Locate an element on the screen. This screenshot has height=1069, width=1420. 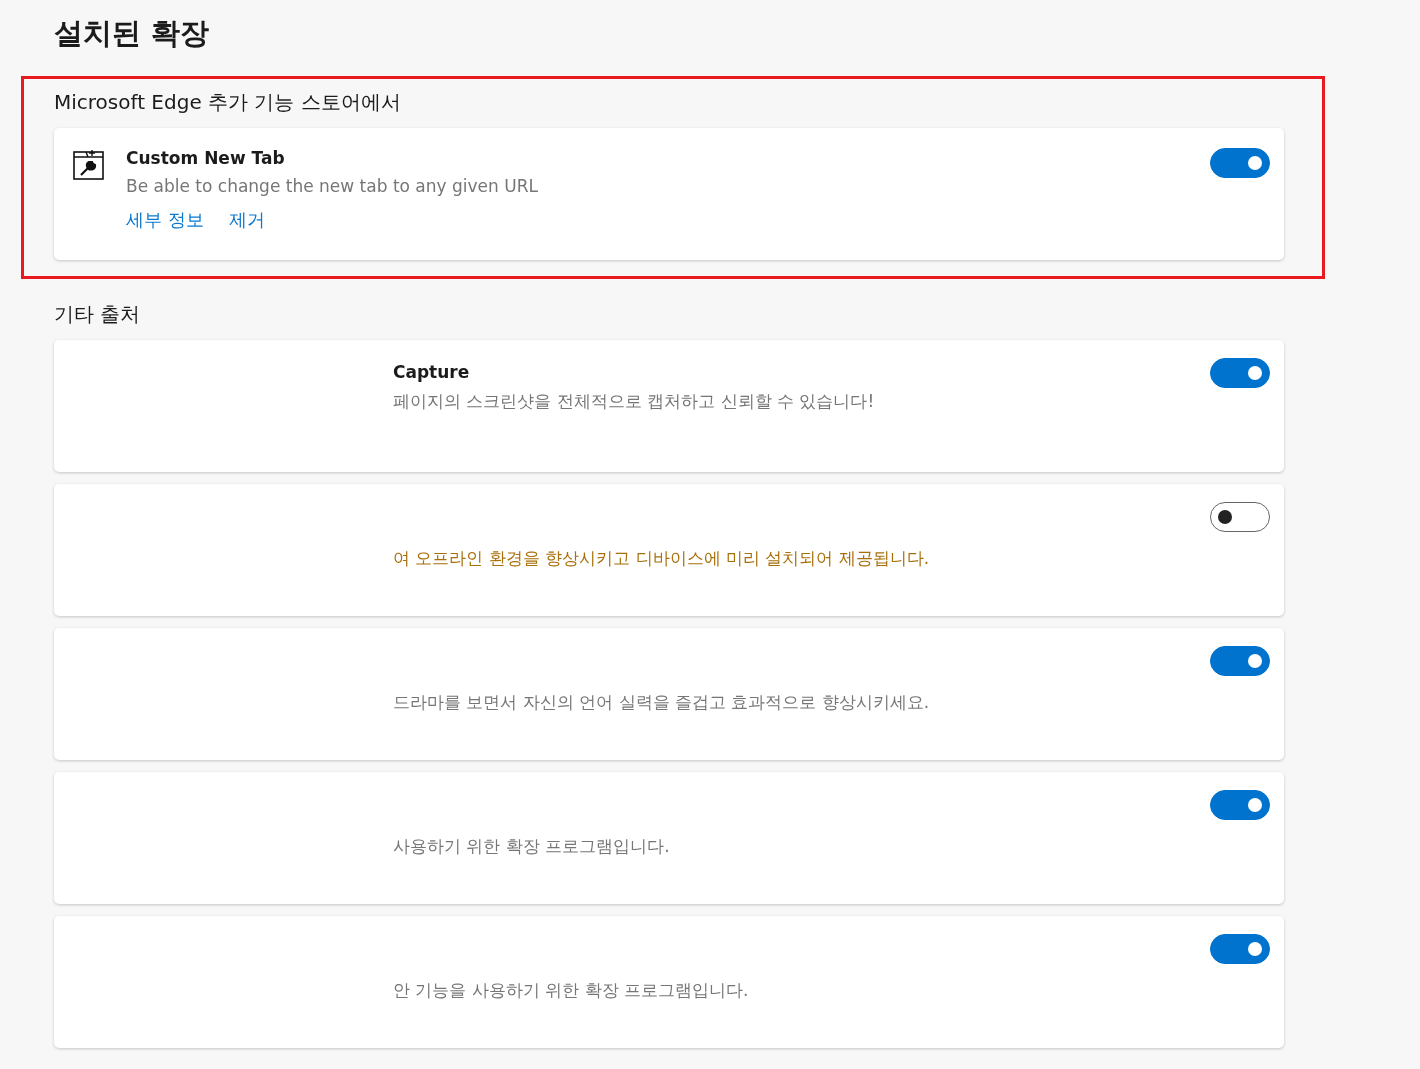
section-heading: 기타 출처 is located at coordinates (98, 314).